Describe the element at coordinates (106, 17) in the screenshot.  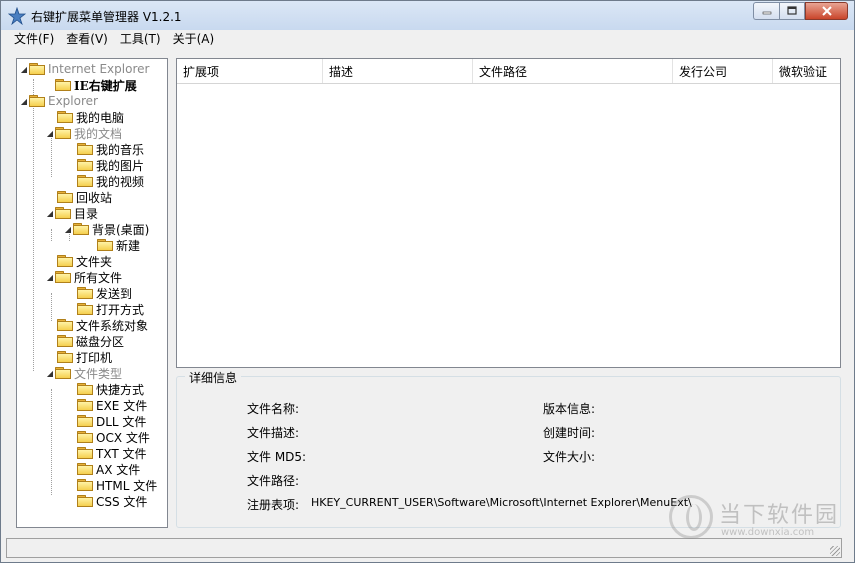
I see `window-title: 右键扩展菜单管理器 V1.2.1` at that location.